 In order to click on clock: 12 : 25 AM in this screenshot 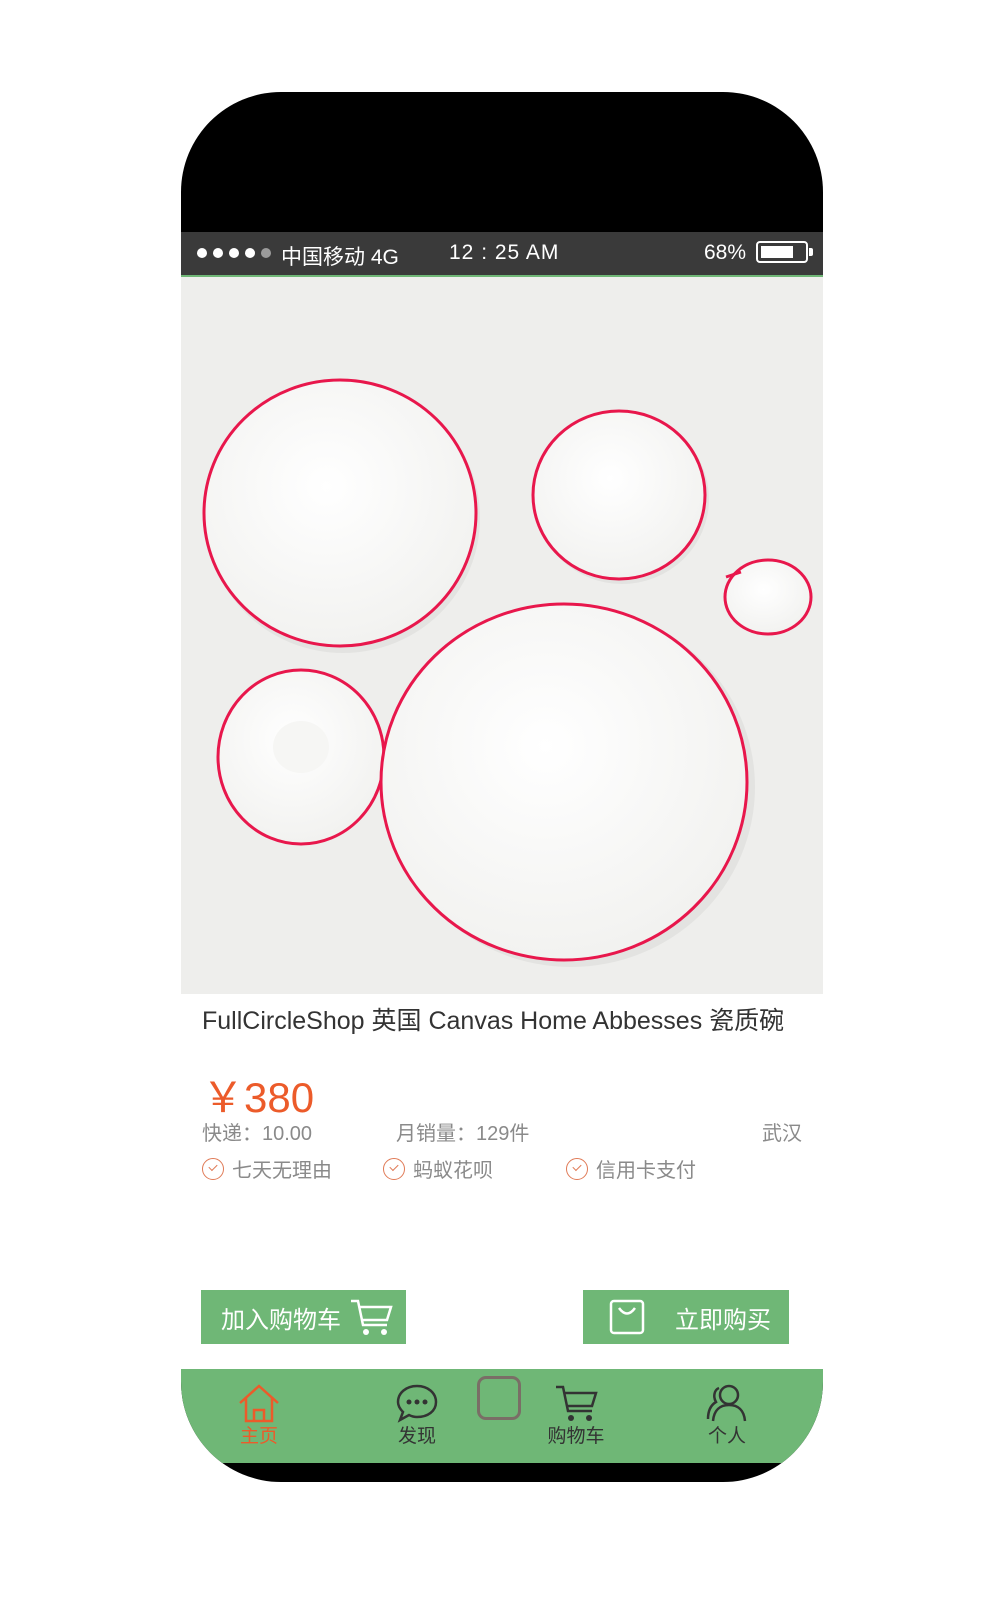, I will do `click(504, 252)`.